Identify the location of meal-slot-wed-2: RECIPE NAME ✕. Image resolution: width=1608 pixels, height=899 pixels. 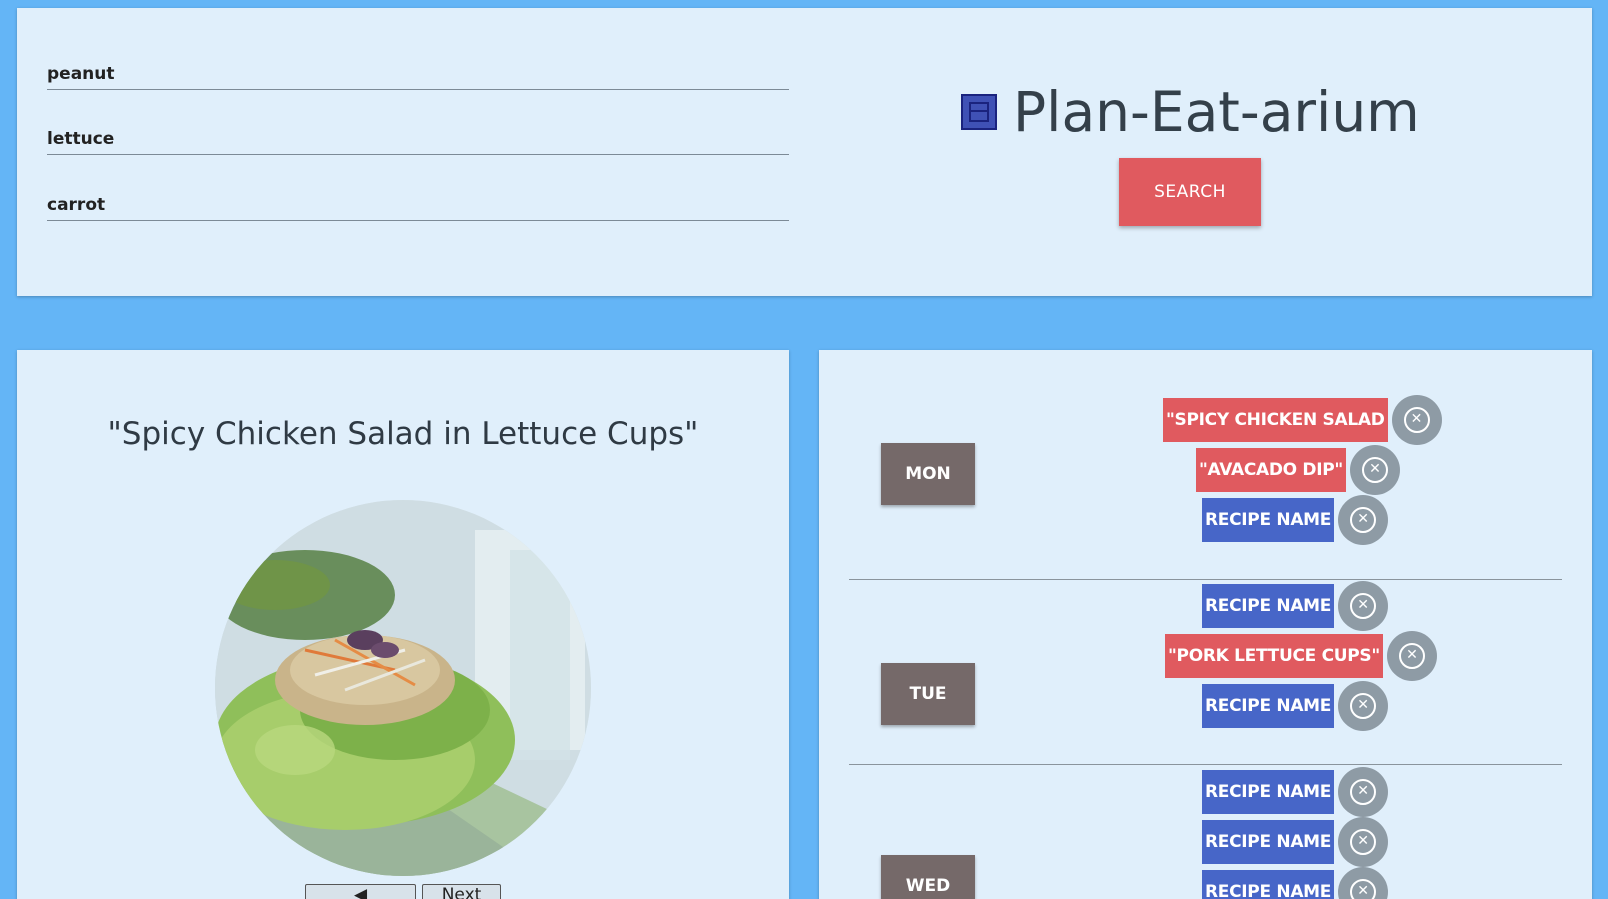
(1295, 842).